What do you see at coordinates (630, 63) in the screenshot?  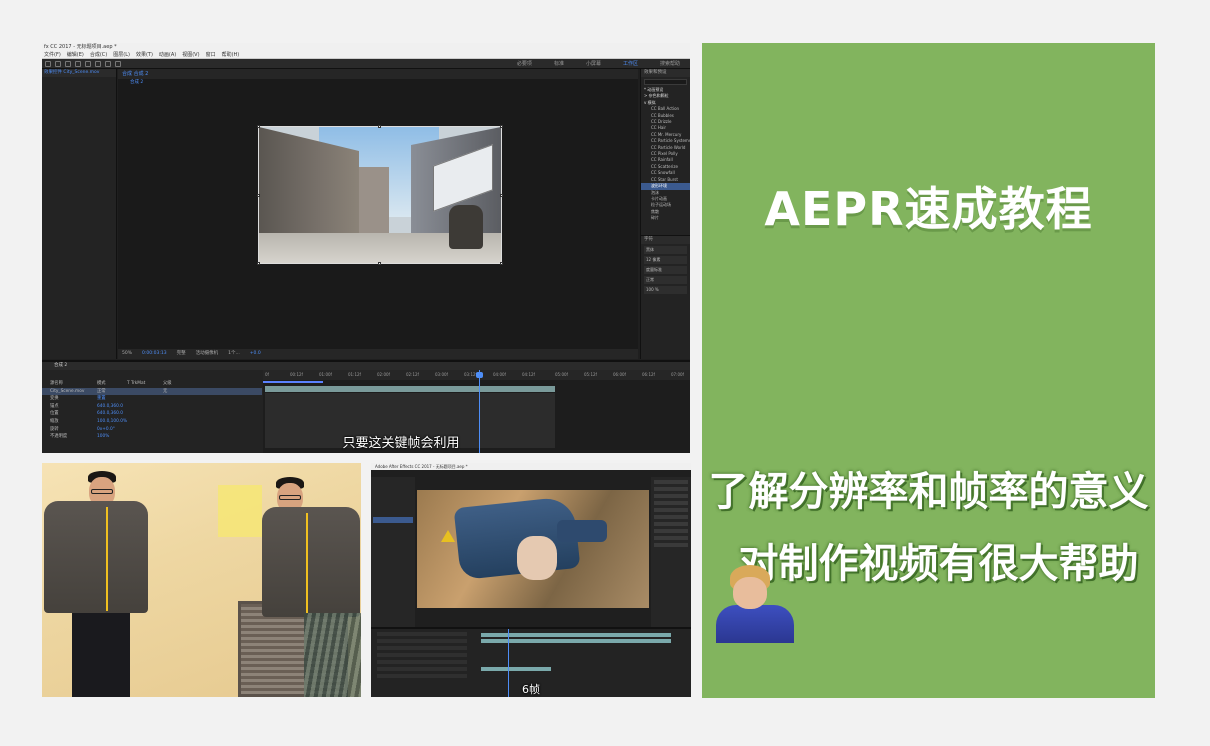 I see `workspace-active: 工作区` at bounding box center [630, 63].